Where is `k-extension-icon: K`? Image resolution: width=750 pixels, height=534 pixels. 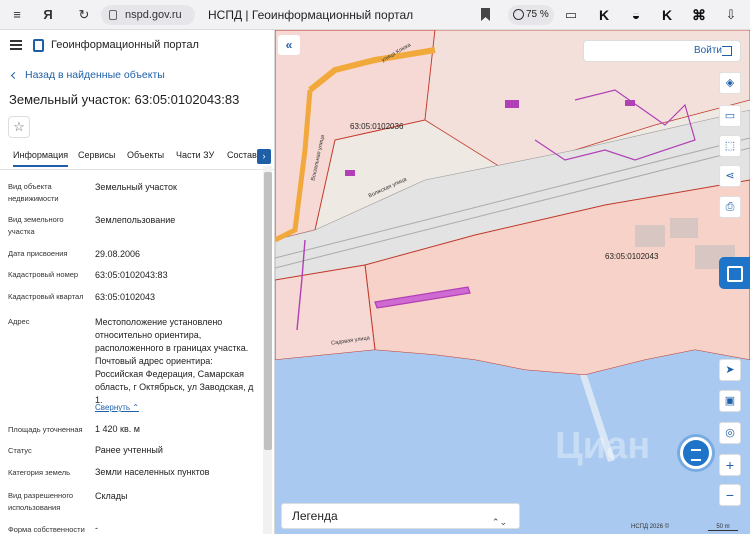 k-extension-icon: K is located at coordinates (604, 15).